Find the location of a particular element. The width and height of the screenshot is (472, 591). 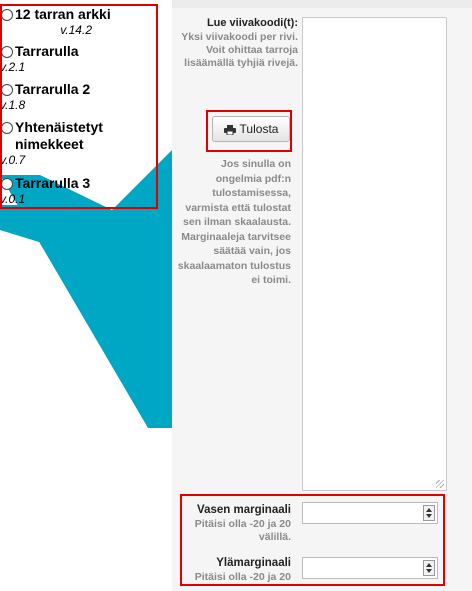

label-type-title: 12 tarran arkki is located at coordinates (63, 14).